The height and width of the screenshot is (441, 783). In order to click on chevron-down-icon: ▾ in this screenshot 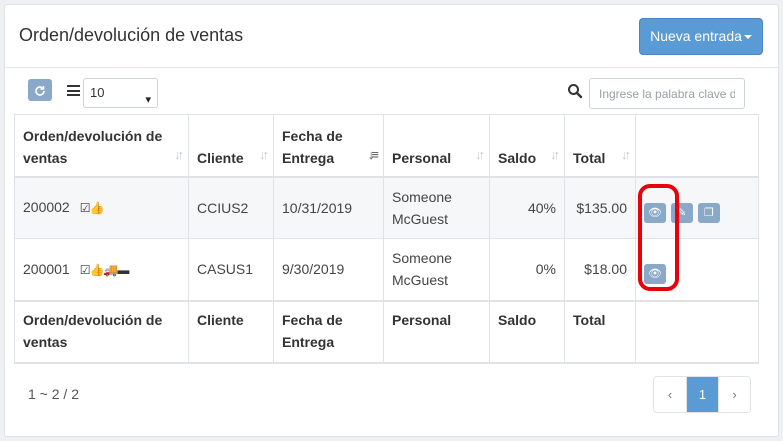, I will do `click(148, 100)`.